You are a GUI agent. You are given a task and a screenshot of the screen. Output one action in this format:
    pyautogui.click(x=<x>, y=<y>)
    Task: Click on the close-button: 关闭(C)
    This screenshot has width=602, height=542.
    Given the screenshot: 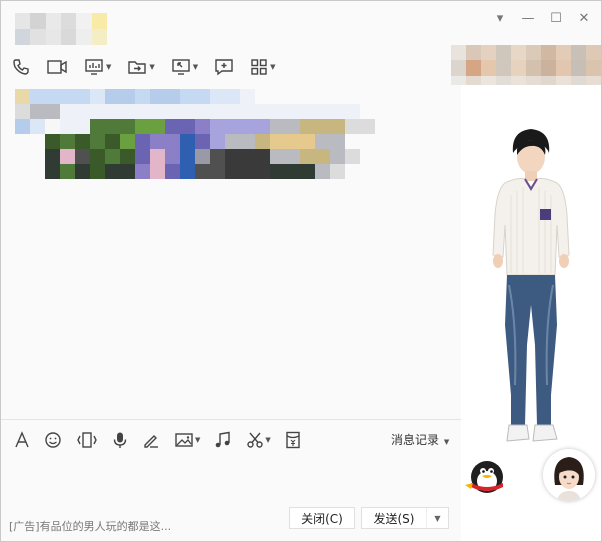 What is the action you would take?
    pyautogui.click(x=322, y=518)
    